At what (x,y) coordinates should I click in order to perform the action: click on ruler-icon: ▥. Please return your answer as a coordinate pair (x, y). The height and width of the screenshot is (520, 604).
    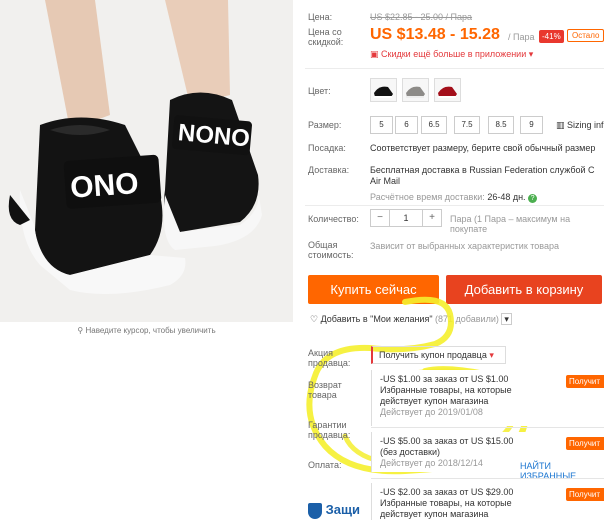
    Looking at the image, I should click on (562, 125).